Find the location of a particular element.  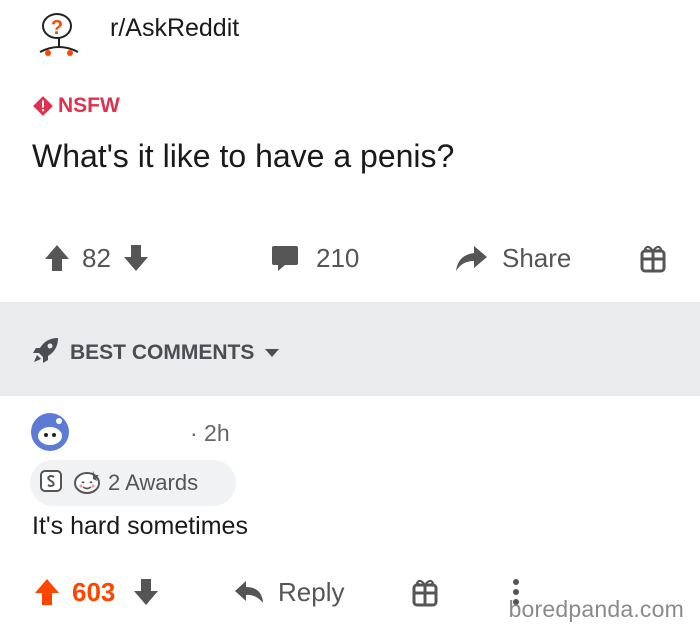

comment-upvote-count: 603 is located at coordinates (94, 591).